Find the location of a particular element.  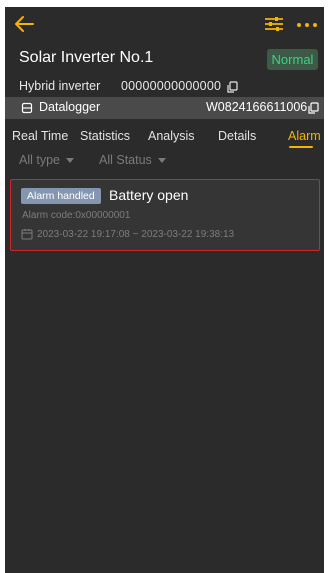

alarm-type-filter: All type is located at coordinates (46, 160).